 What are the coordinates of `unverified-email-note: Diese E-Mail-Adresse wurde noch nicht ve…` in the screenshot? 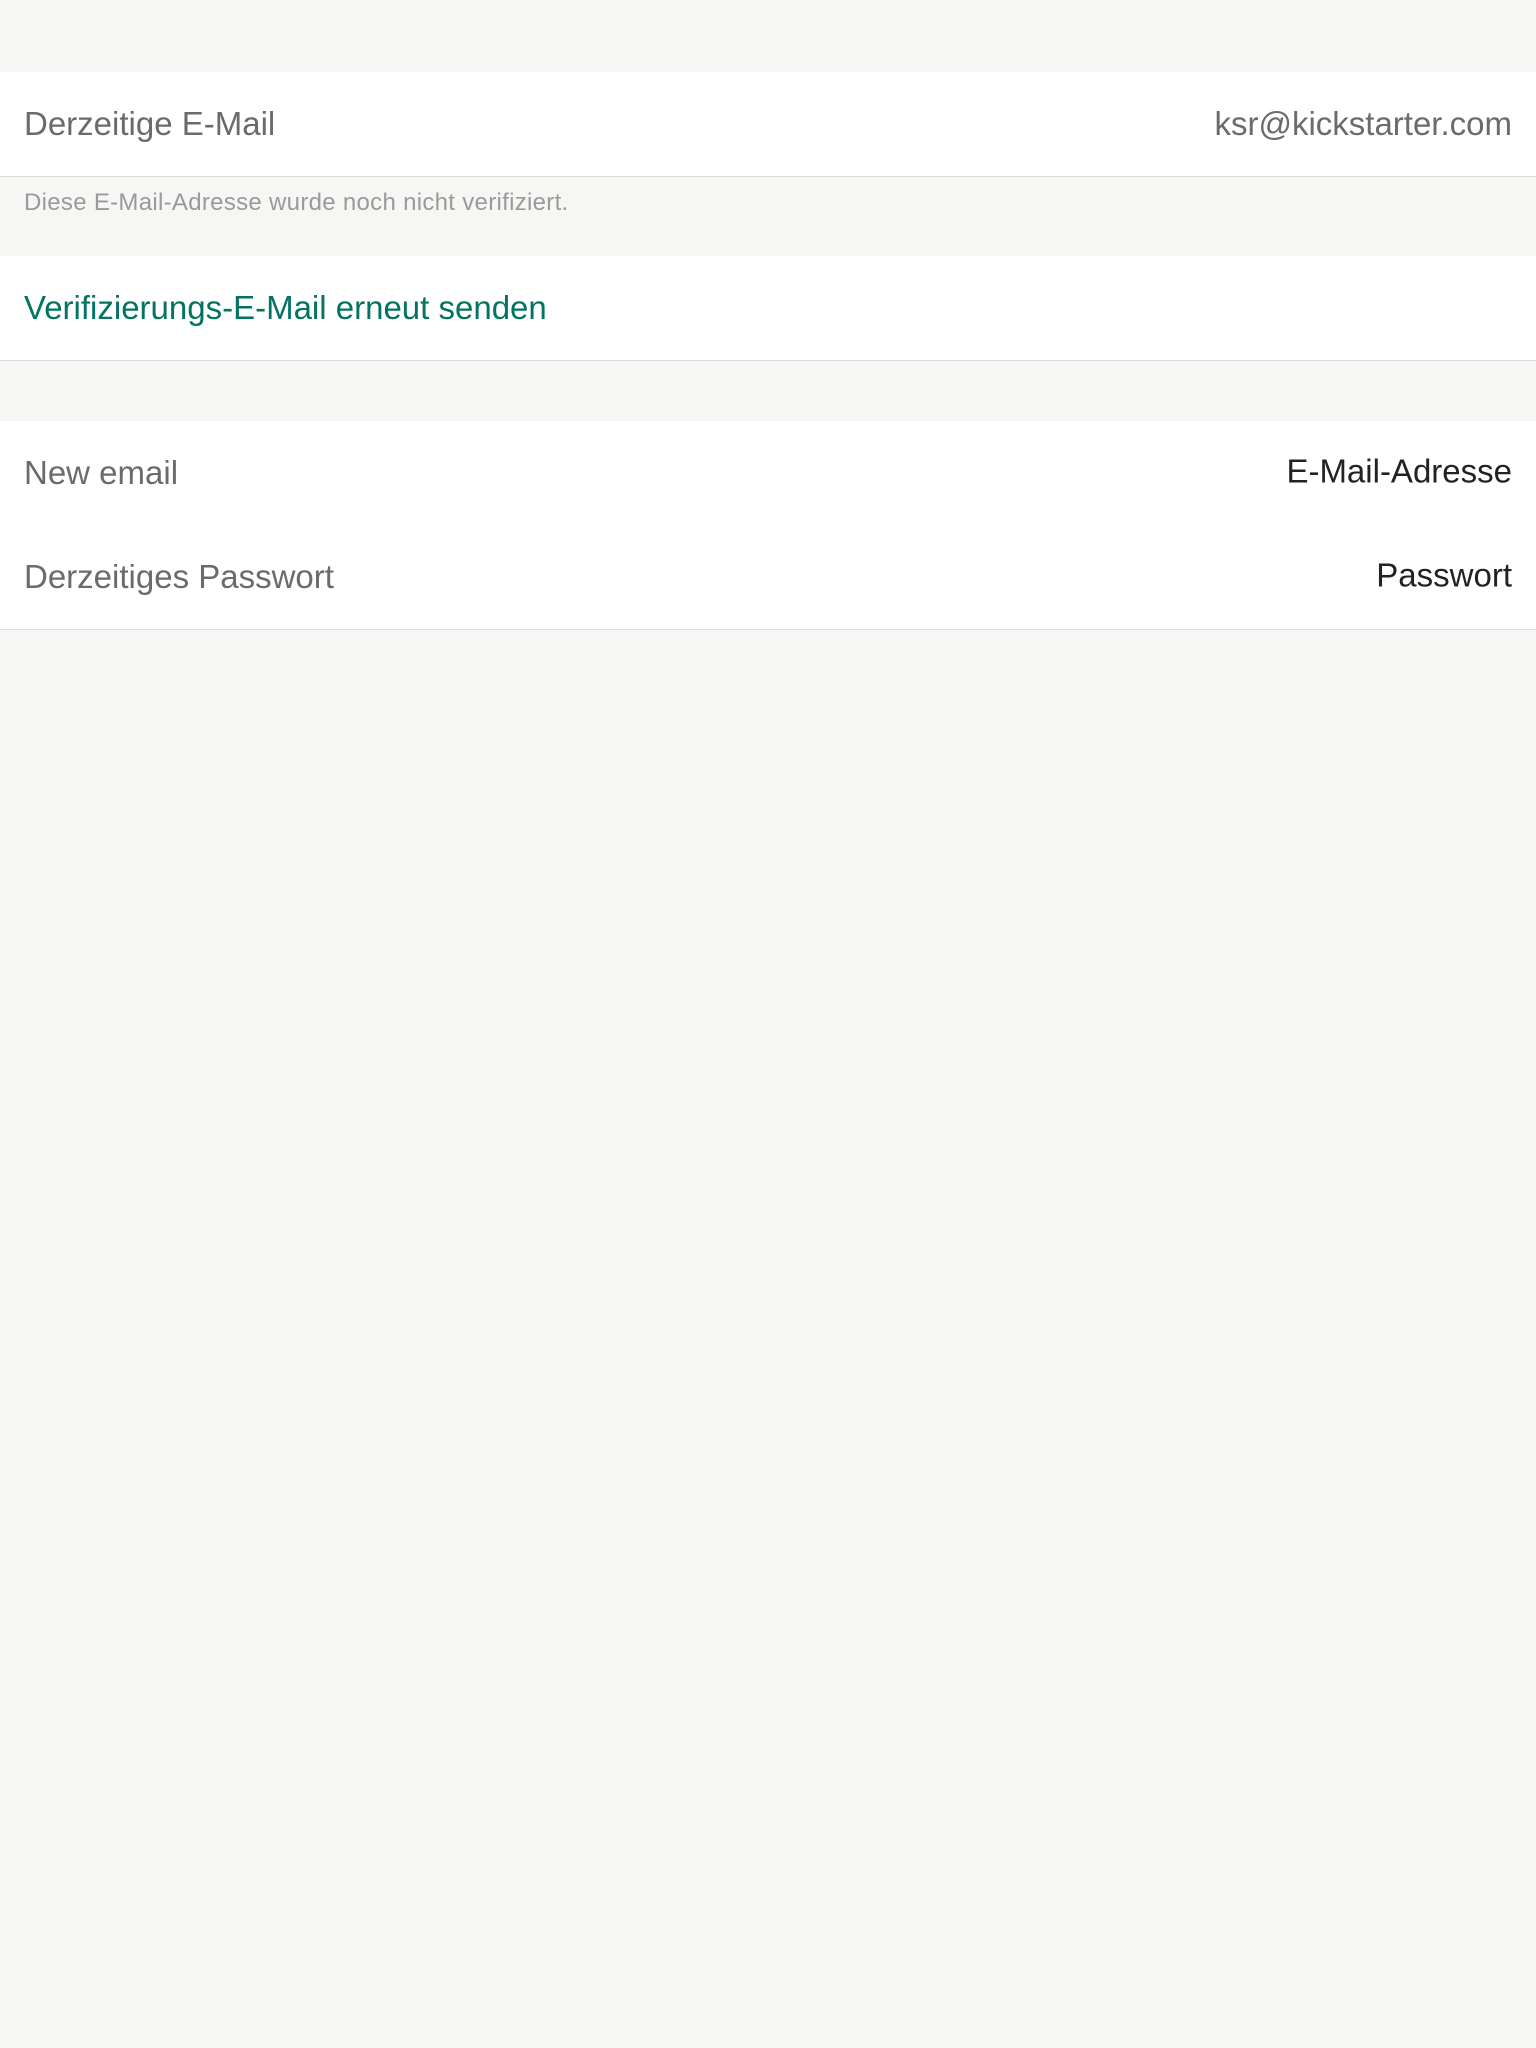 It's located at (296, 202).